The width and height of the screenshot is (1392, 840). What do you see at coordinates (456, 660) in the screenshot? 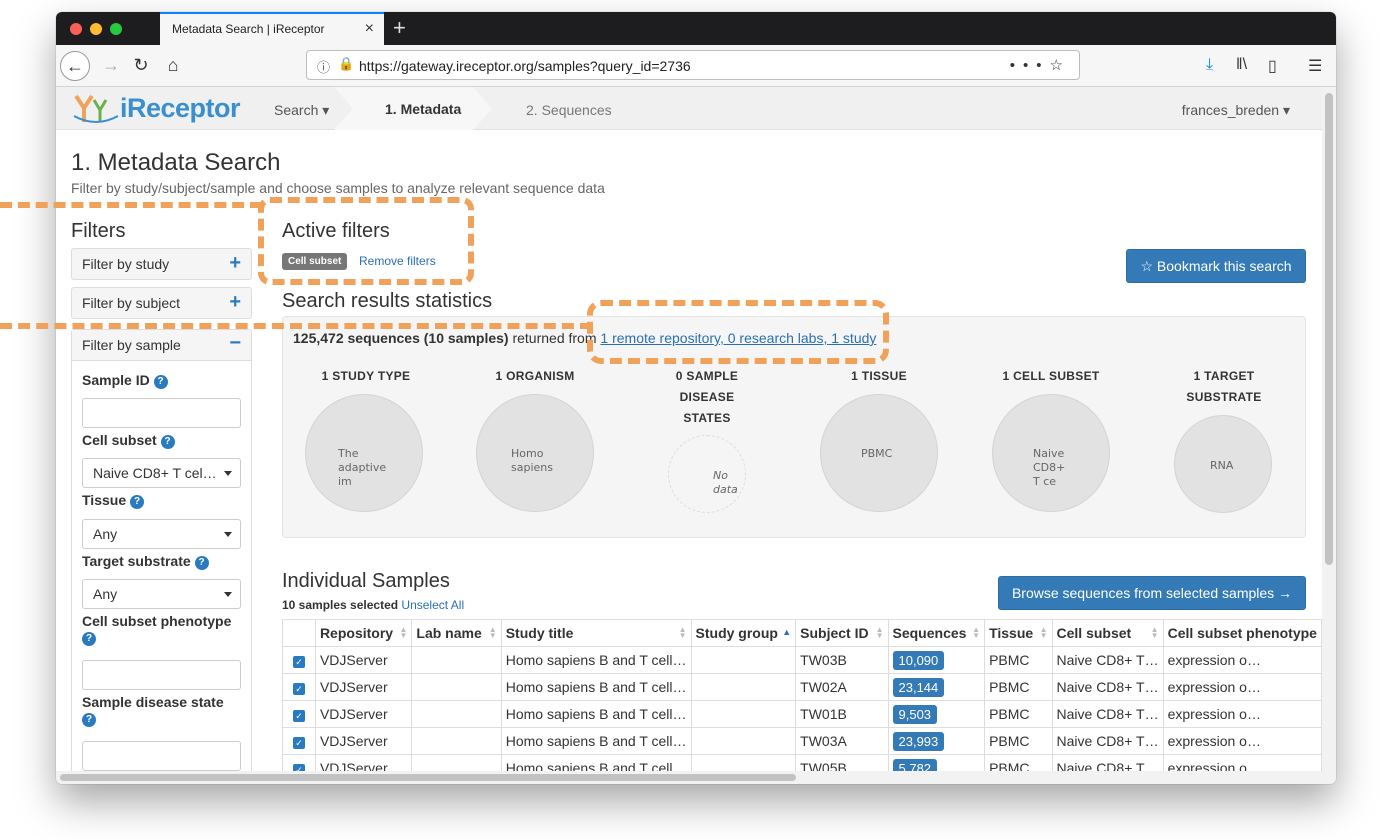
I see `cell-lab-name` at bounding box center [456, 660].